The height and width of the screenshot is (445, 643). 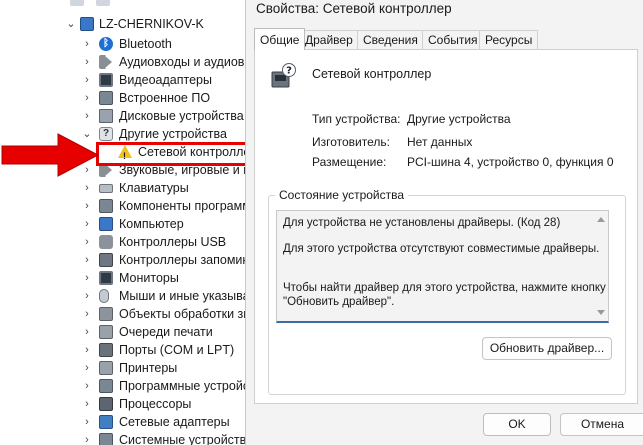 What do you see at coordinates (354, 8) in the screenshot?
I see `dialog-title: Свойства: Сетевой контроллер` at bounding box center [354, 8].